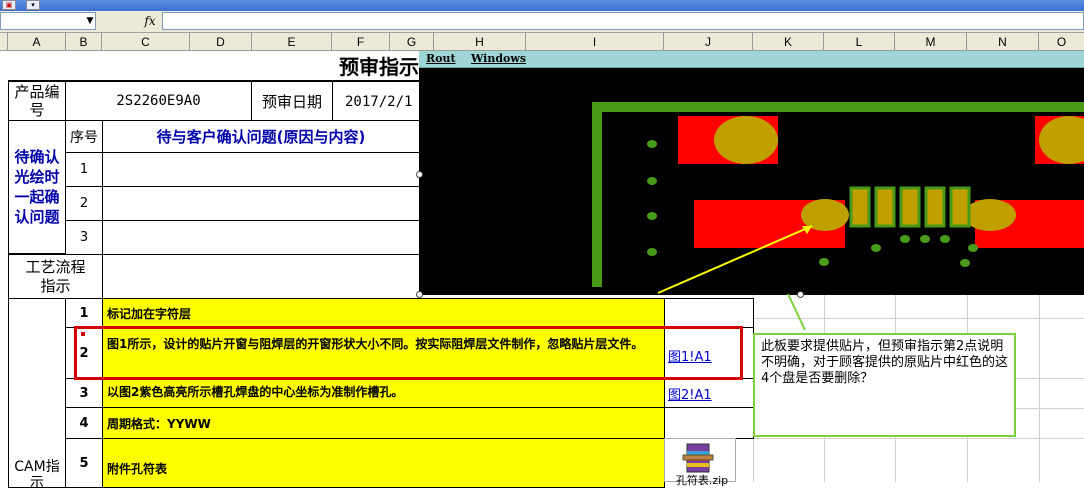  I want to click on cam-row-number: 1, so click(84, 313).